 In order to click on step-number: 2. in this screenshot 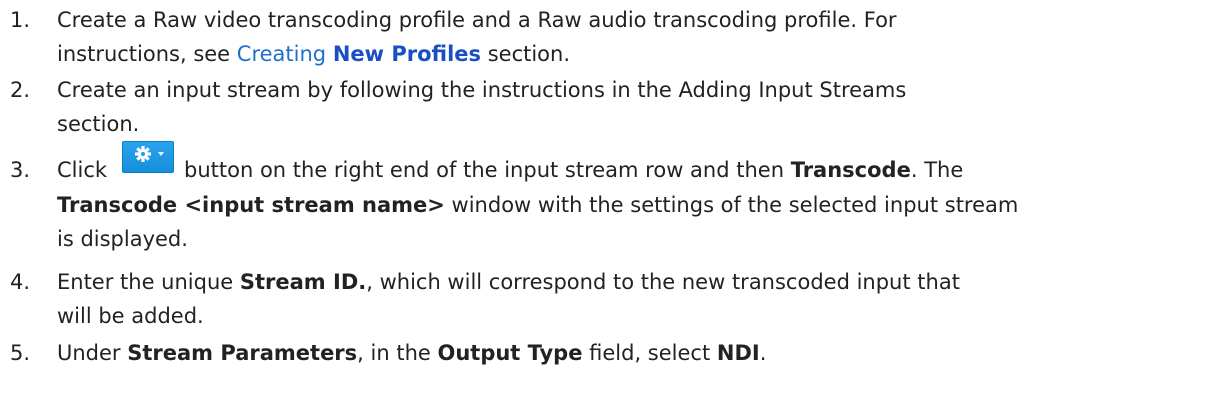, I will do `click(20, 90)`.